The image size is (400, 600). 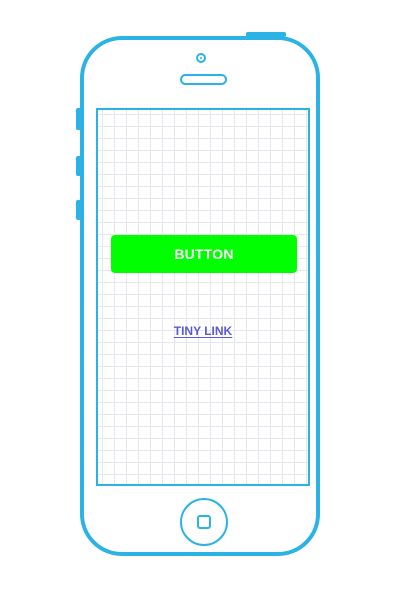 What do you see at coordinates (203, 331) in the screenshot?
I see `tiny-link: TINY LINK` at bounding box center [203, 331].